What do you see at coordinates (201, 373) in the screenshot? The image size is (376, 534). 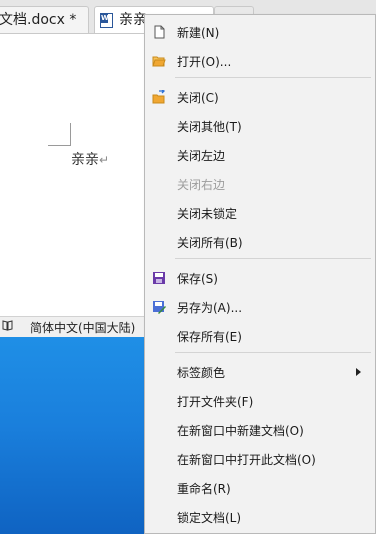 I see `menu-item-label: 标签颜色` at bounding box center [201, 373].